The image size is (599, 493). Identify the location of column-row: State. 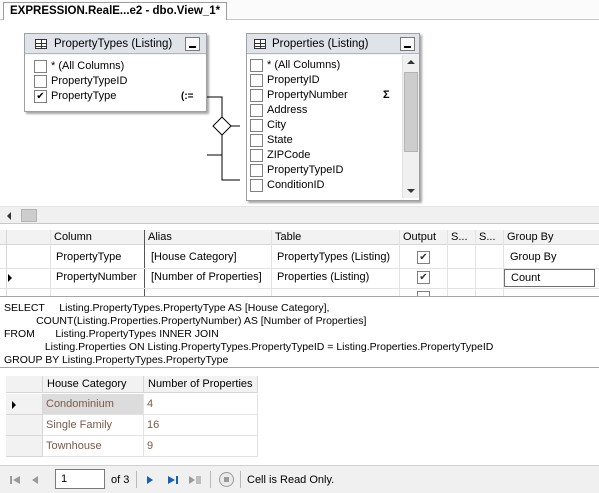
(324, 140).